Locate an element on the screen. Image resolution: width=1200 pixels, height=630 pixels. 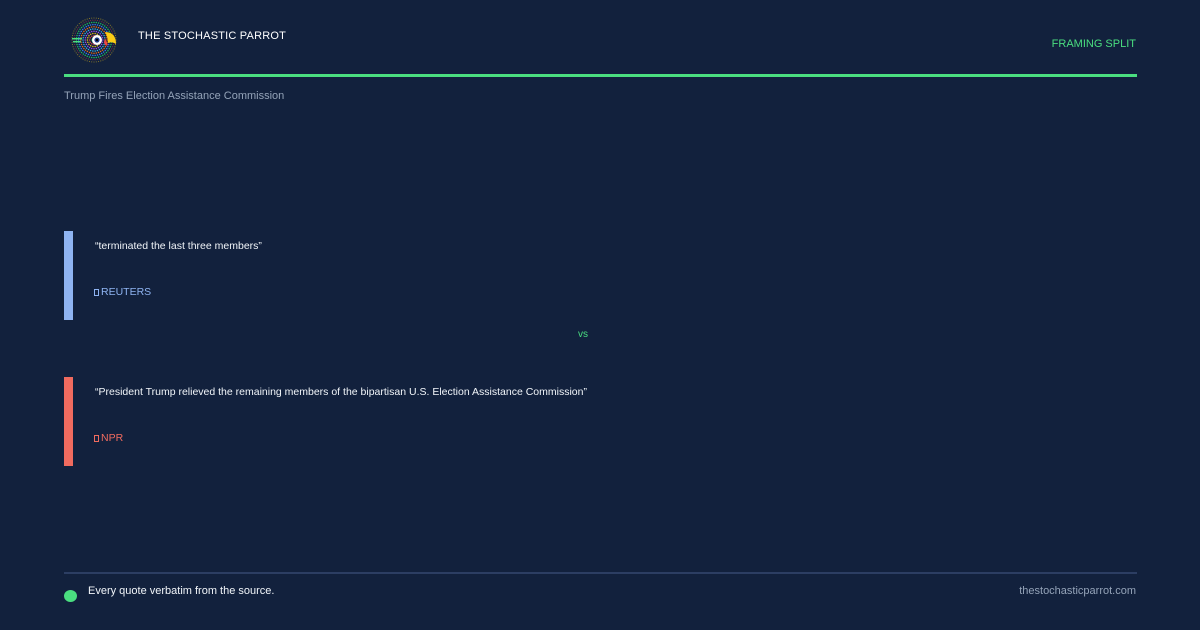
quote-source: REUTERS is located at coordinates (122, 292).